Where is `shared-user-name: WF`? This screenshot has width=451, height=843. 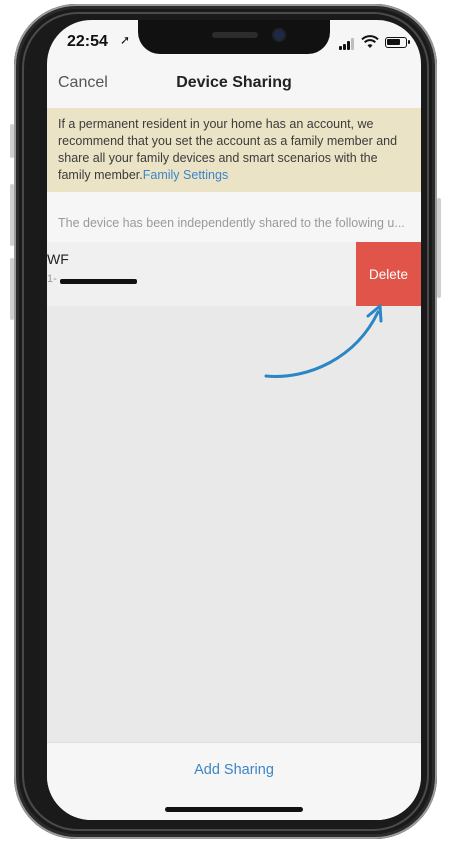
shared-user-name: WF is located at coordinates (58, 259).